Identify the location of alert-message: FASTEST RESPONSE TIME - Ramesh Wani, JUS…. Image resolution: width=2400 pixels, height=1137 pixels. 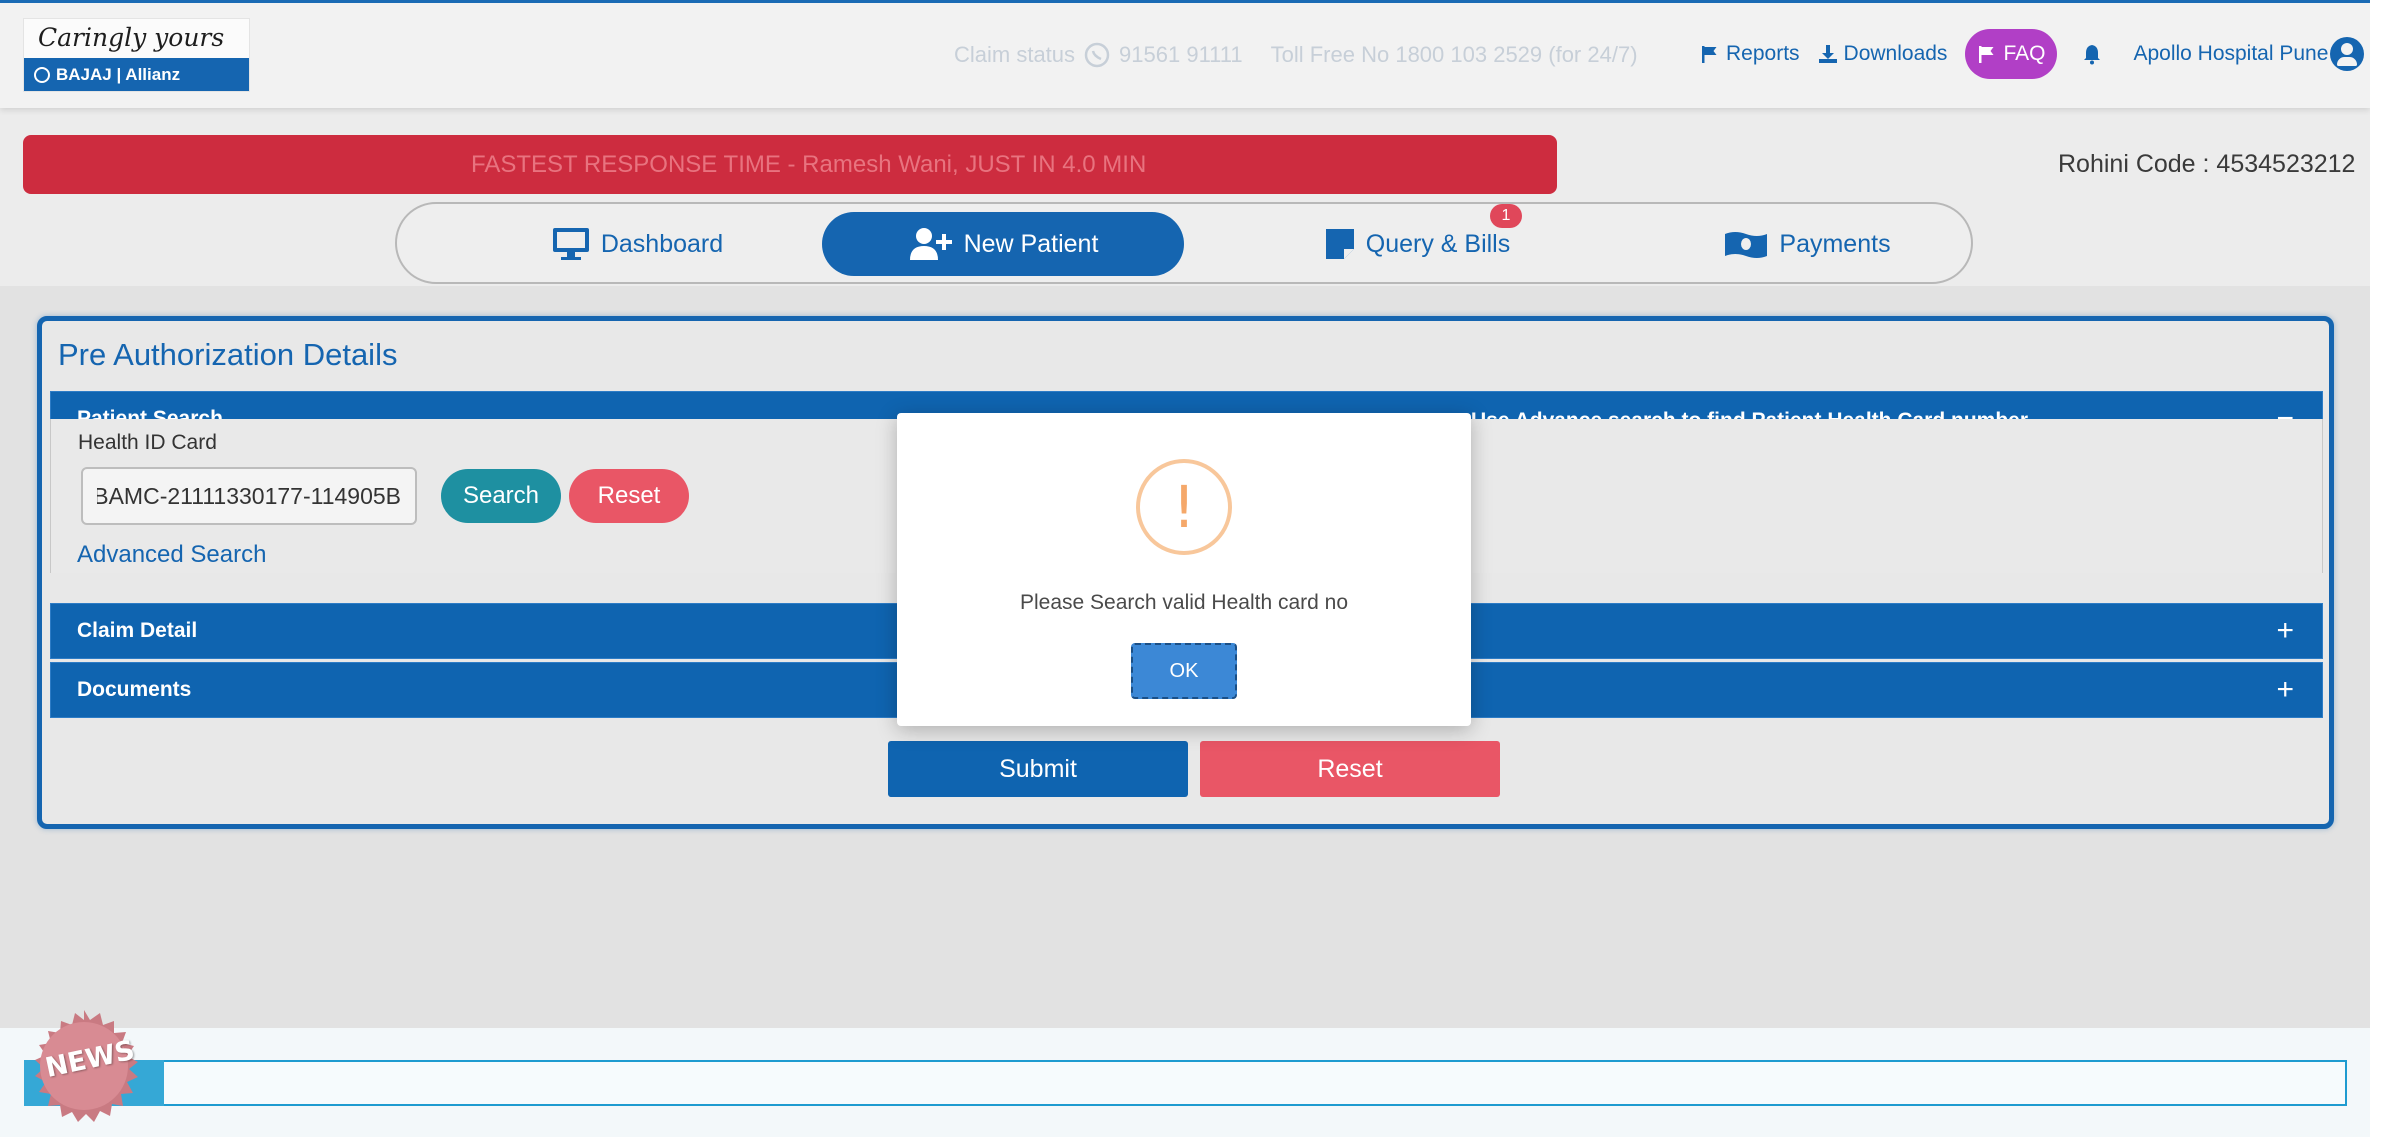
(809, 164).